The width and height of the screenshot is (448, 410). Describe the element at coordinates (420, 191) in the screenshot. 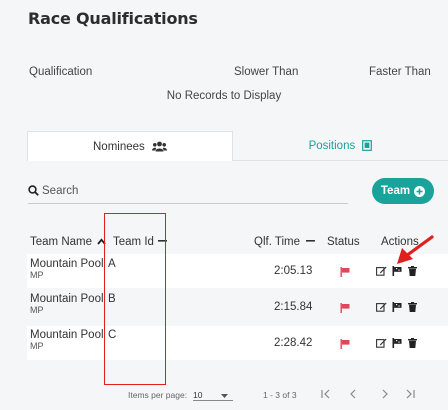

I see `plus-icon` at that location.